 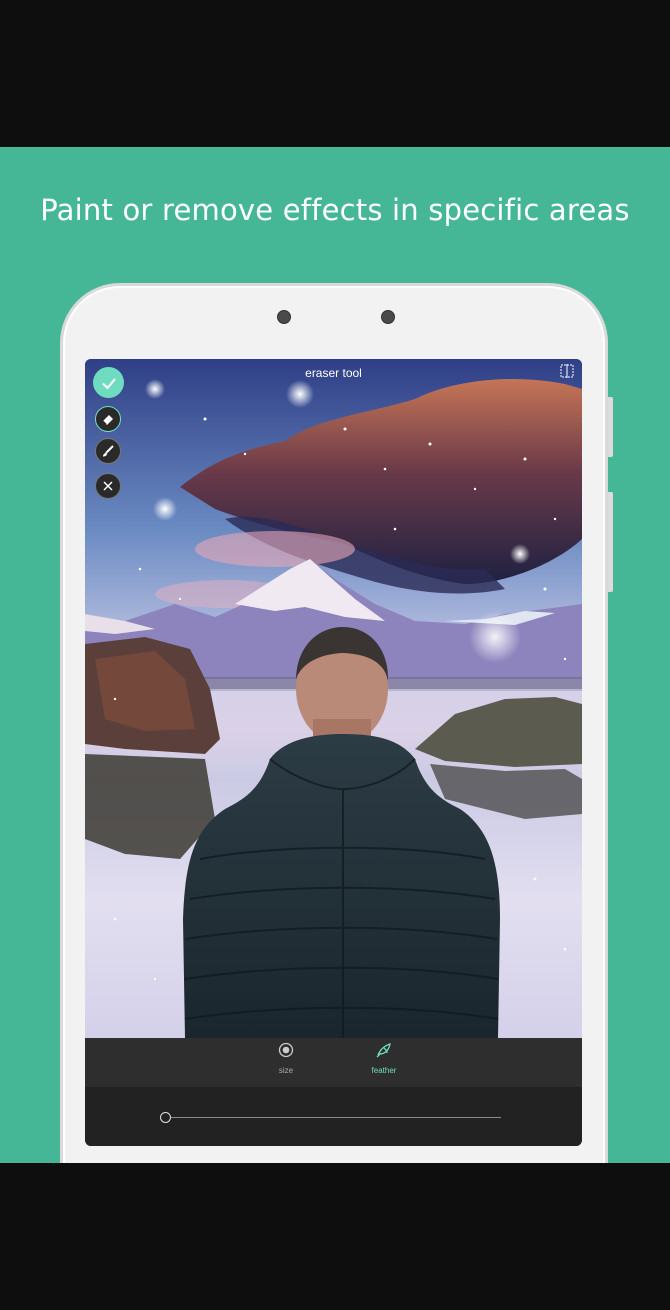 What do you see at coordinates (165, 1117) in the screenshot?
I see `feather-slider-thumb` at bounding box center [165, 1117].